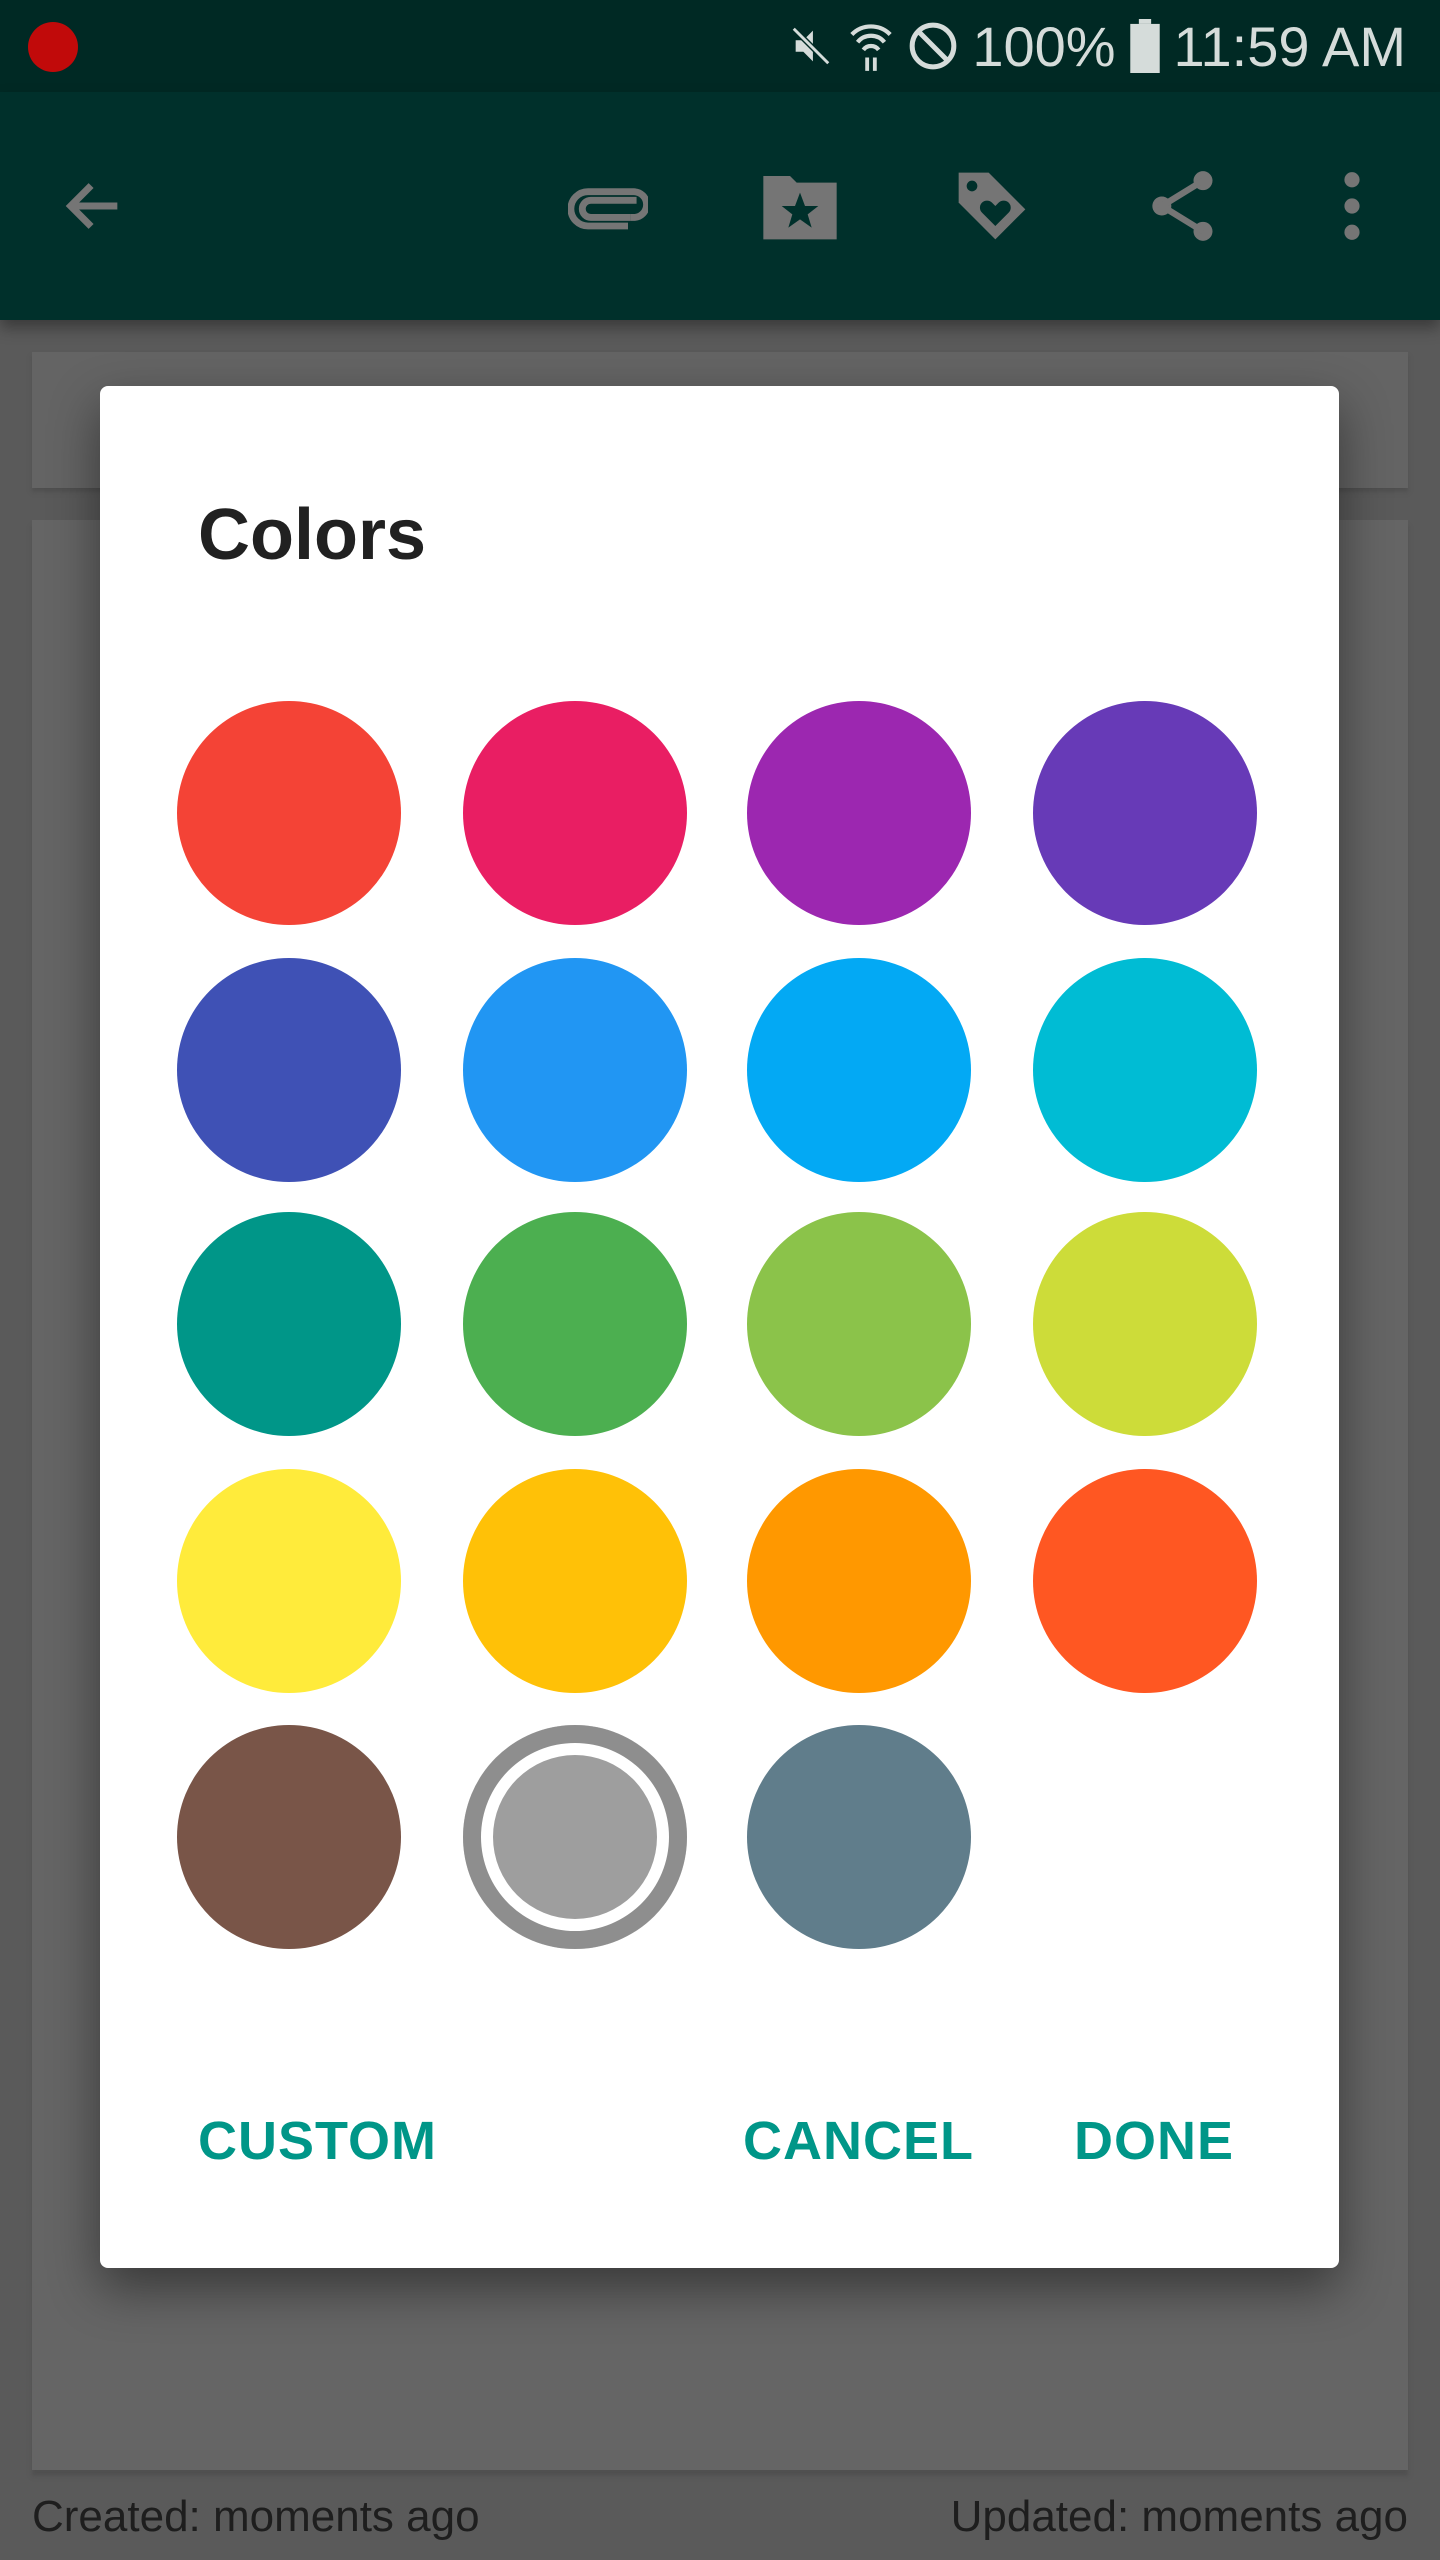 This screenshot has height=2560, width=1440. What do you see at coordinates (720, 46) in the screenshot?
I see `status-bar: 100% 11:59 AM` at bounding box center [720, 46].